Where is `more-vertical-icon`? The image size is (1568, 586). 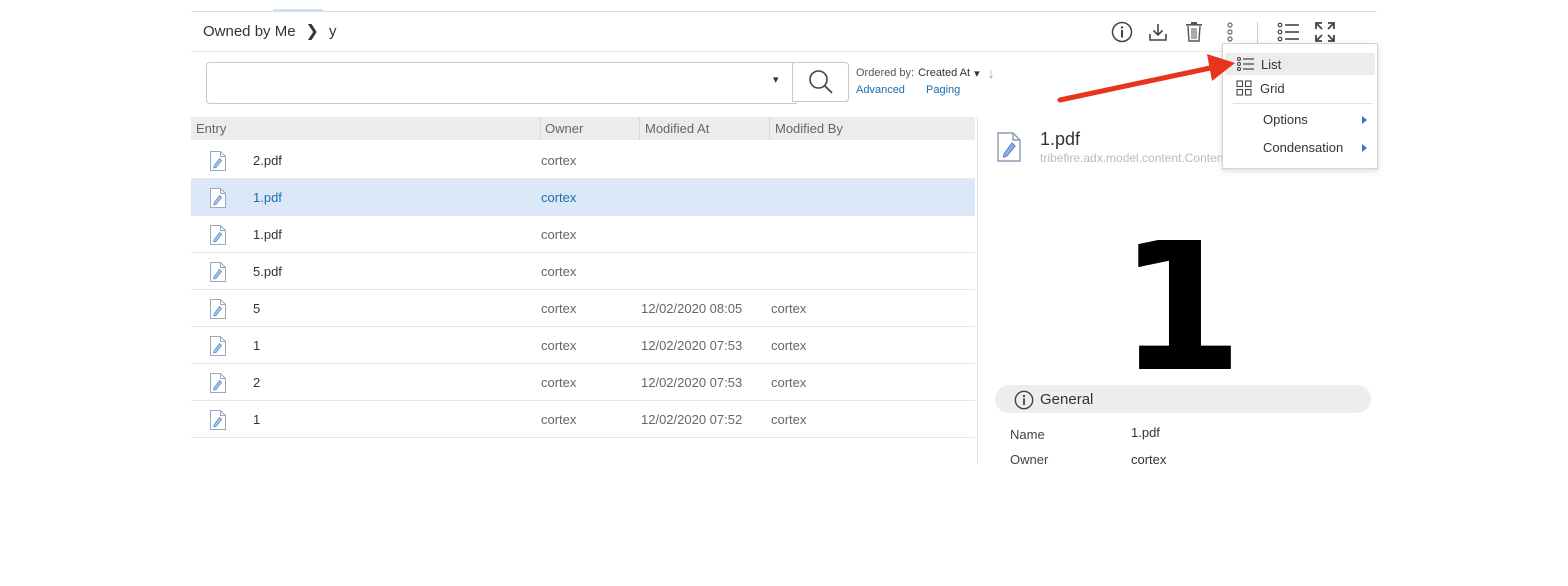
more-vertical-icon is located at coordinates (1230, 32).